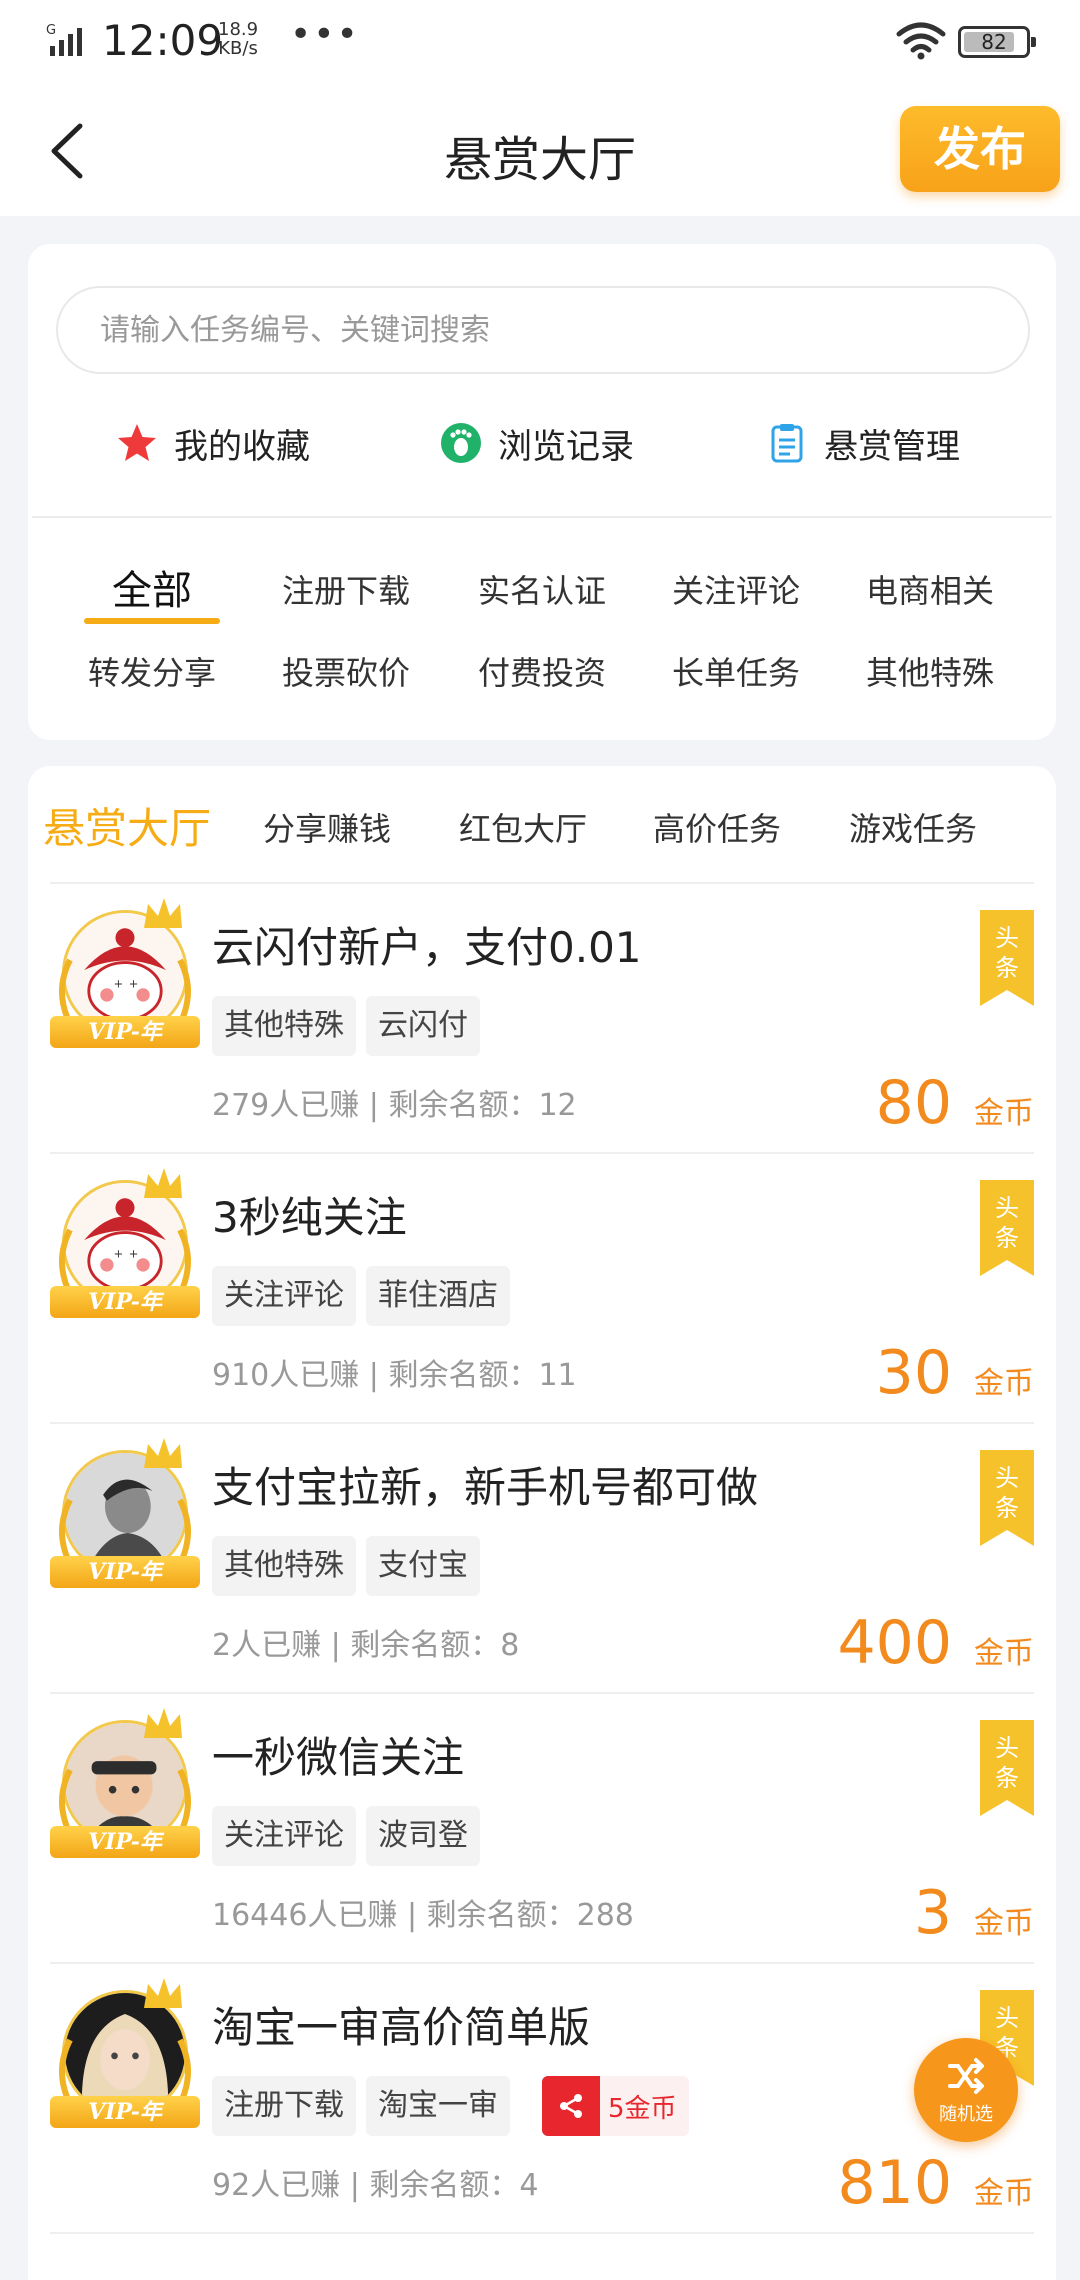  What do you see at coordinates (980, 149) in the screenshot?
I see `publish-button: 发布` at bounding box center [980, 149].